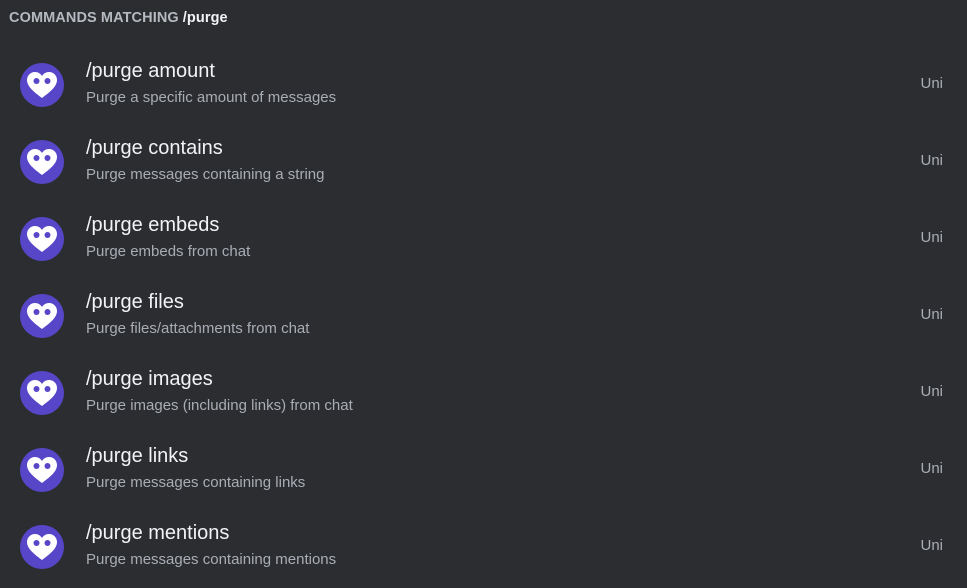  Describe the element at coordinates (211, 97) in the screenshot. I see `command-description: Purge a specific amount of messages` at that location.